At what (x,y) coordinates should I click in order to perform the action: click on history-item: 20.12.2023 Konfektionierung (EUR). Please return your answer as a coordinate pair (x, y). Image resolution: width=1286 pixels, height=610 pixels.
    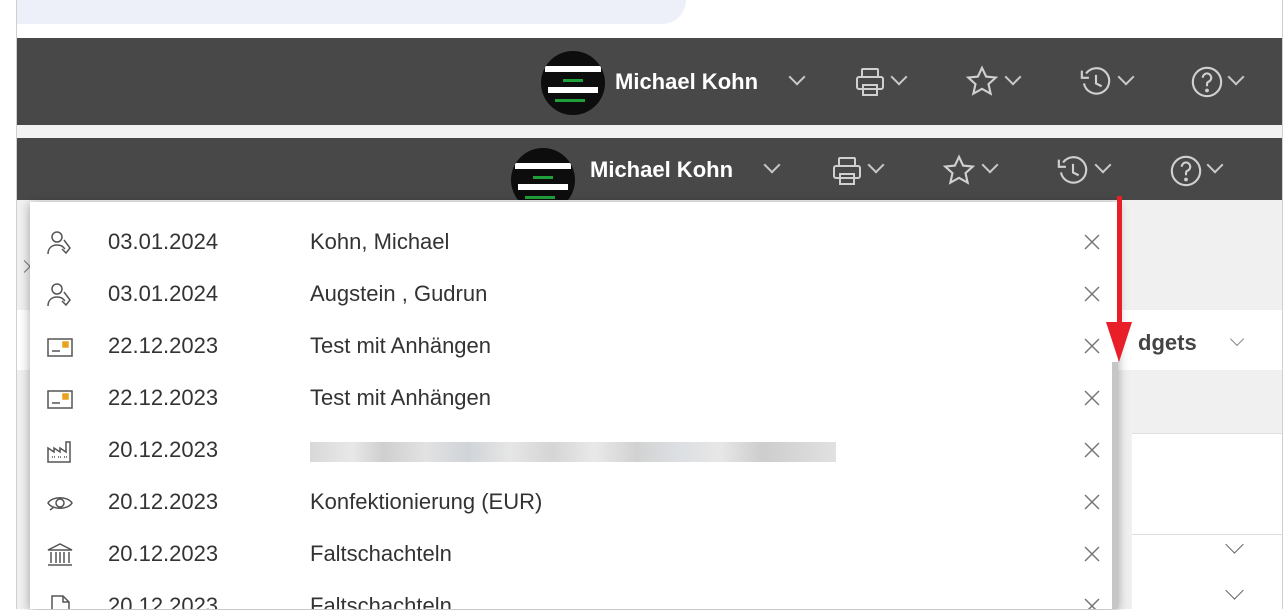
    Looking at the image, I should click on (574, 502).